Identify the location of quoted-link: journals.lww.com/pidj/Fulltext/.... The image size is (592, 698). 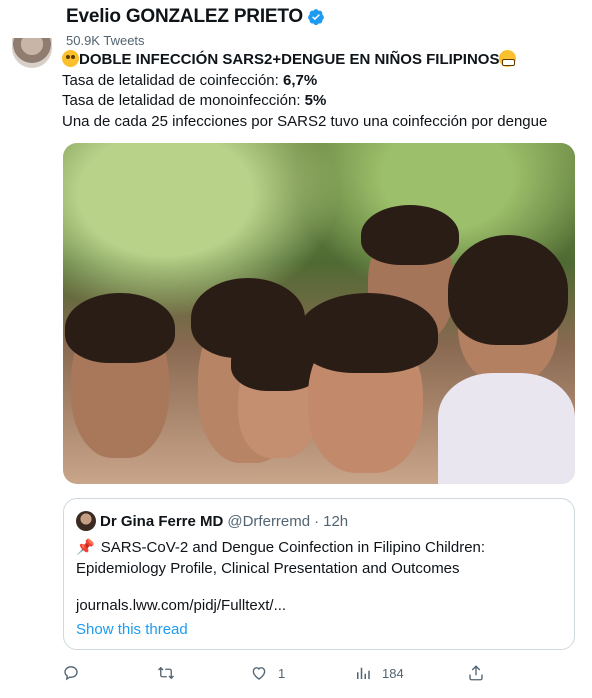
(181, 605).